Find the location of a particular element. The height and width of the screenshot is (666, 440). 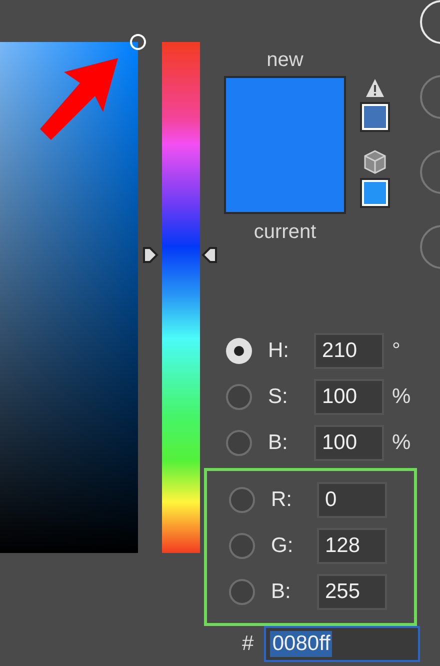

input-field: 128 is located at coordinates (352, 546).